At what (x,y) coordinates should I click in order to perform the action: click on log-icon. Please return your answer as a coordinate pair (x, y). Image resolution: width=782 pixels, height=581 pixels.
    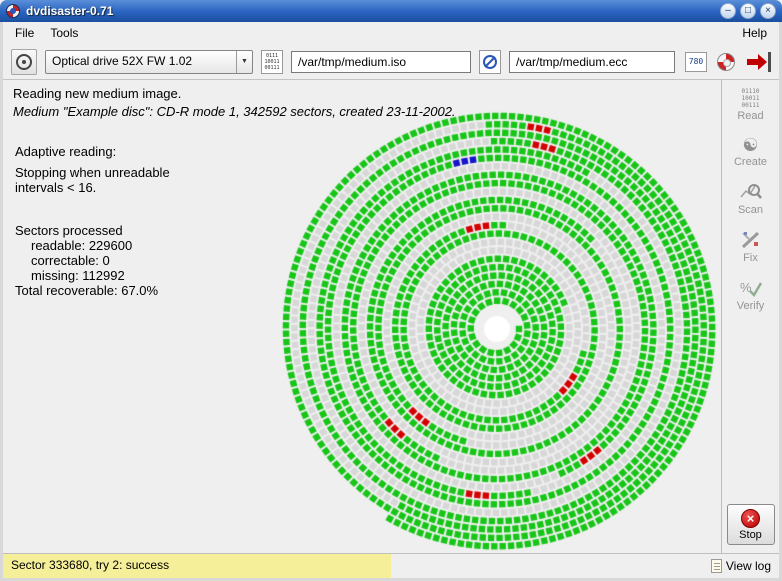
    Looking at the image, I should click on (716, 566).